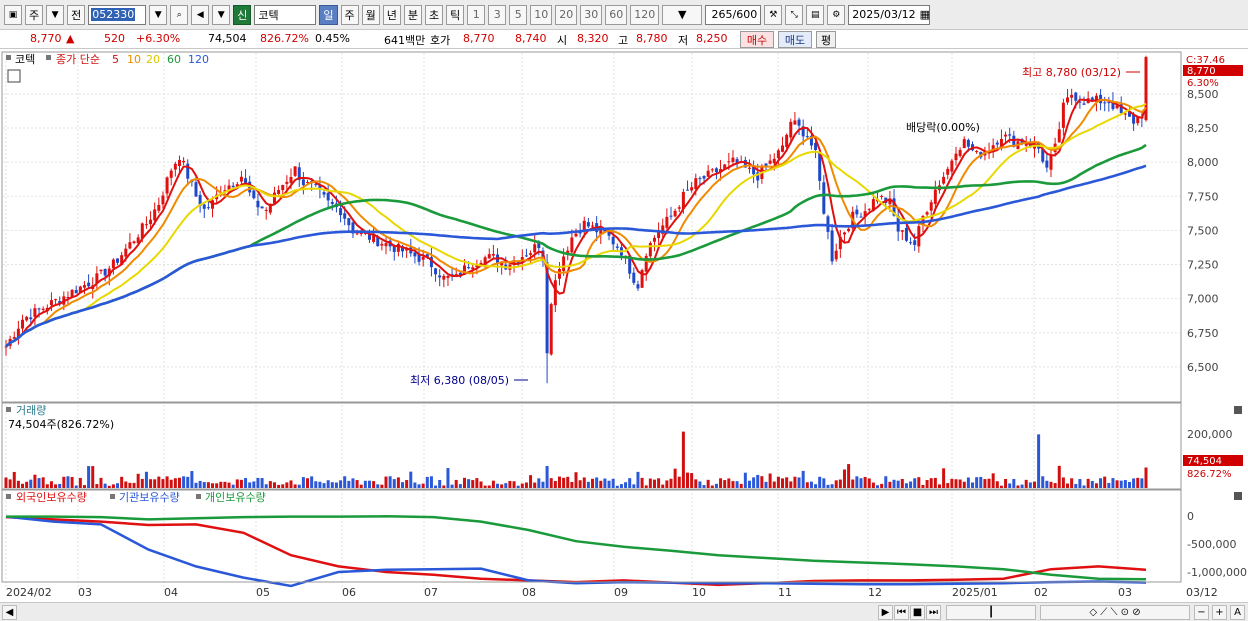 This screenshot has height=621, width=1248. What do you see at coordinates (591, 14) in the screenshot?
I see `minute-30: 30` at bounding box center [591, 14].